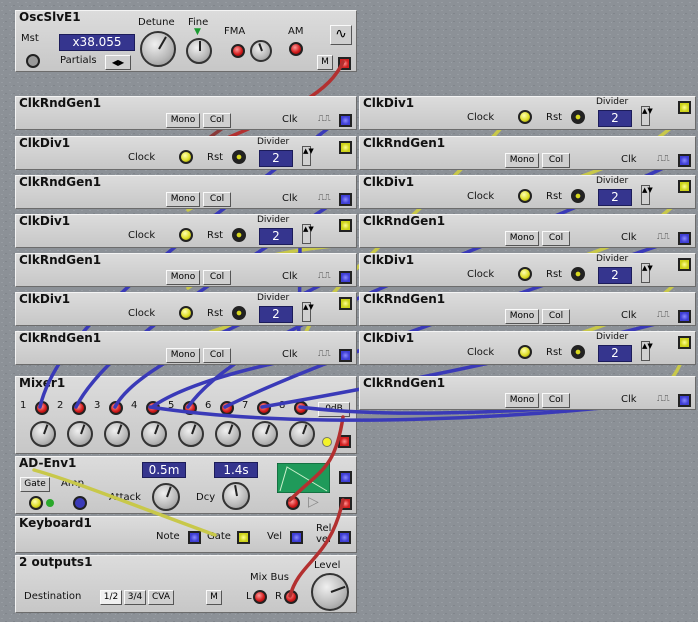 The image size is (698, 622). What do you see at coordinates (164, 470) in the screenshot?
I see `attack-display: 0.5m` at bounding box center [164, 470].